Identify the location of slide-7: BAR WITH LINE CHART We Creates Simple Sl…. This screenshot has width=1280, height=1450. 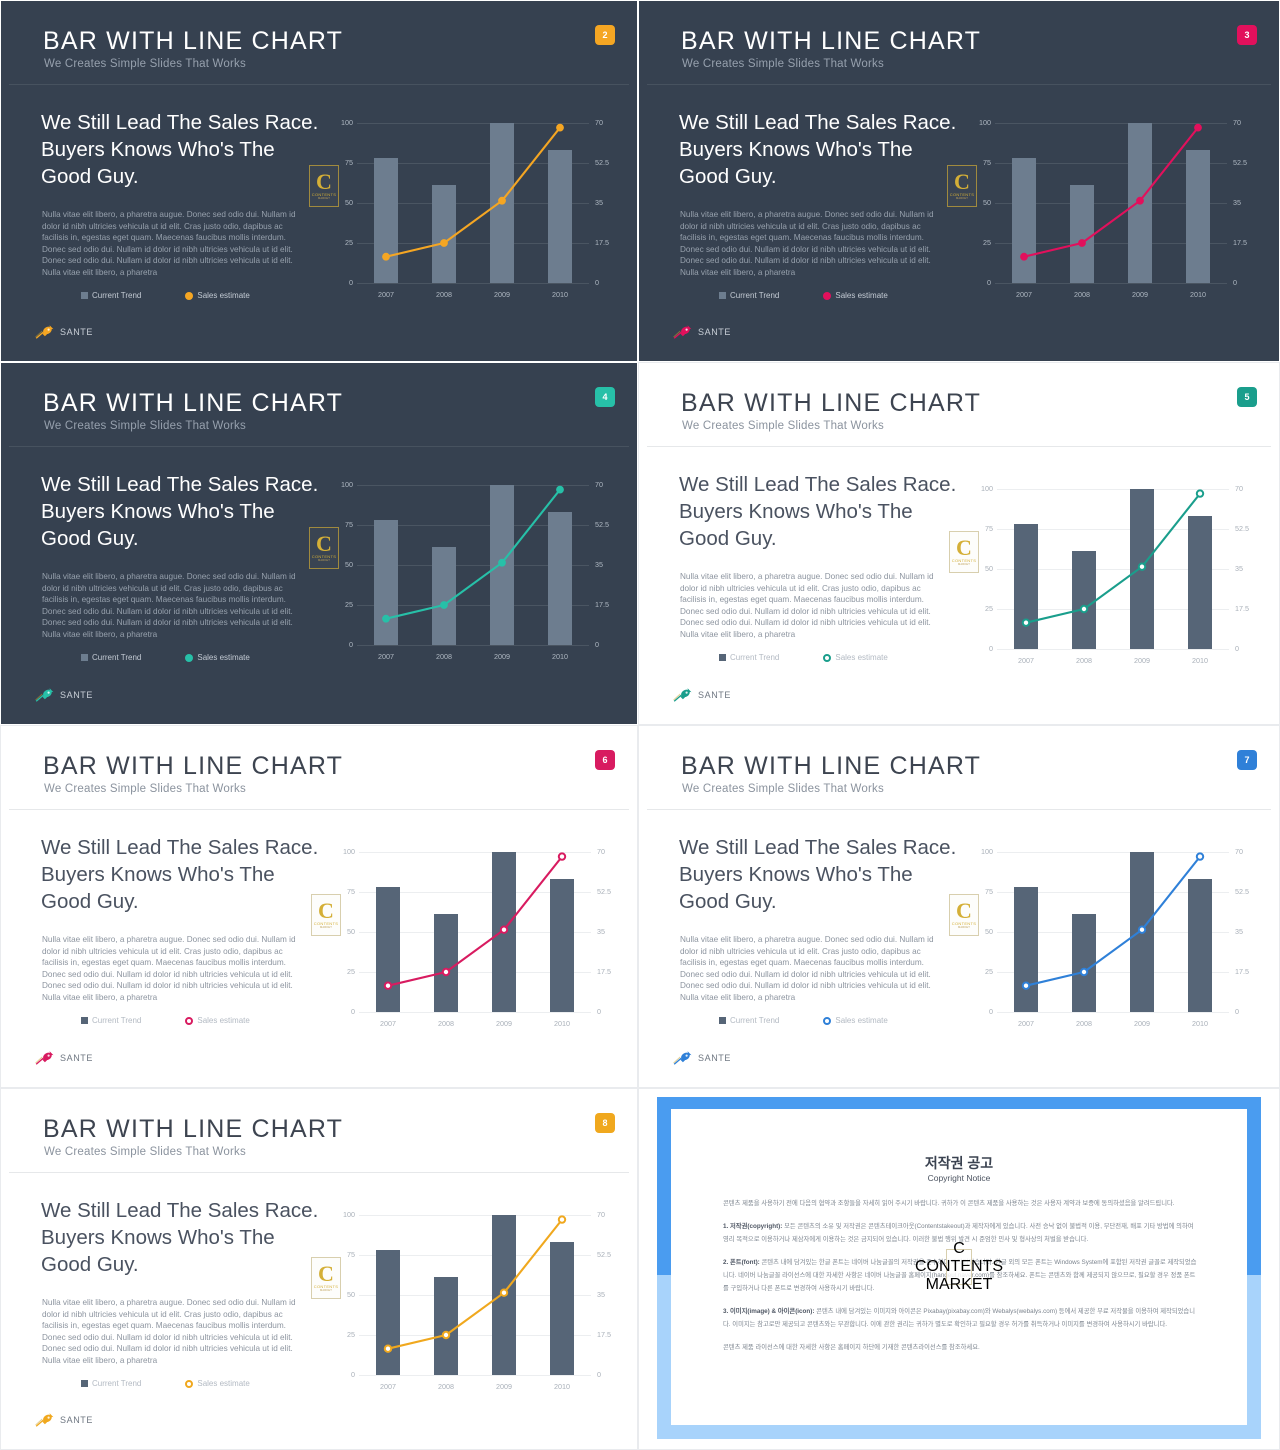
(959, 906).